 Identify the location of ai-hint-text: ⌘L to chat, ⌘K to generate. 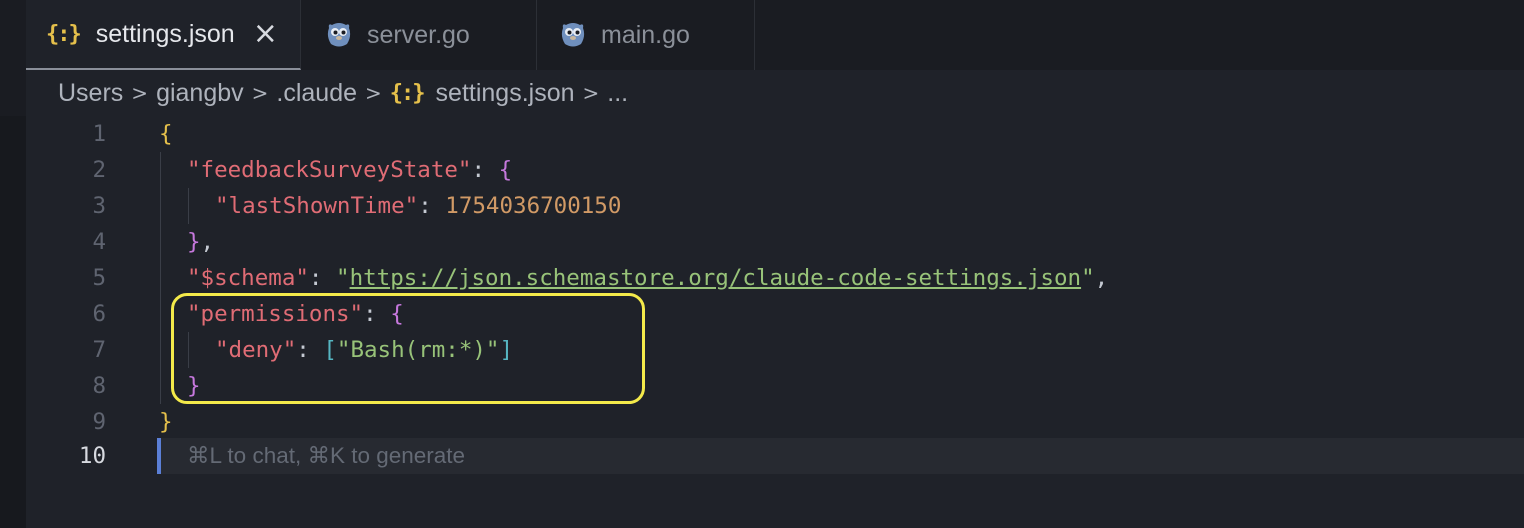
(326, 455).